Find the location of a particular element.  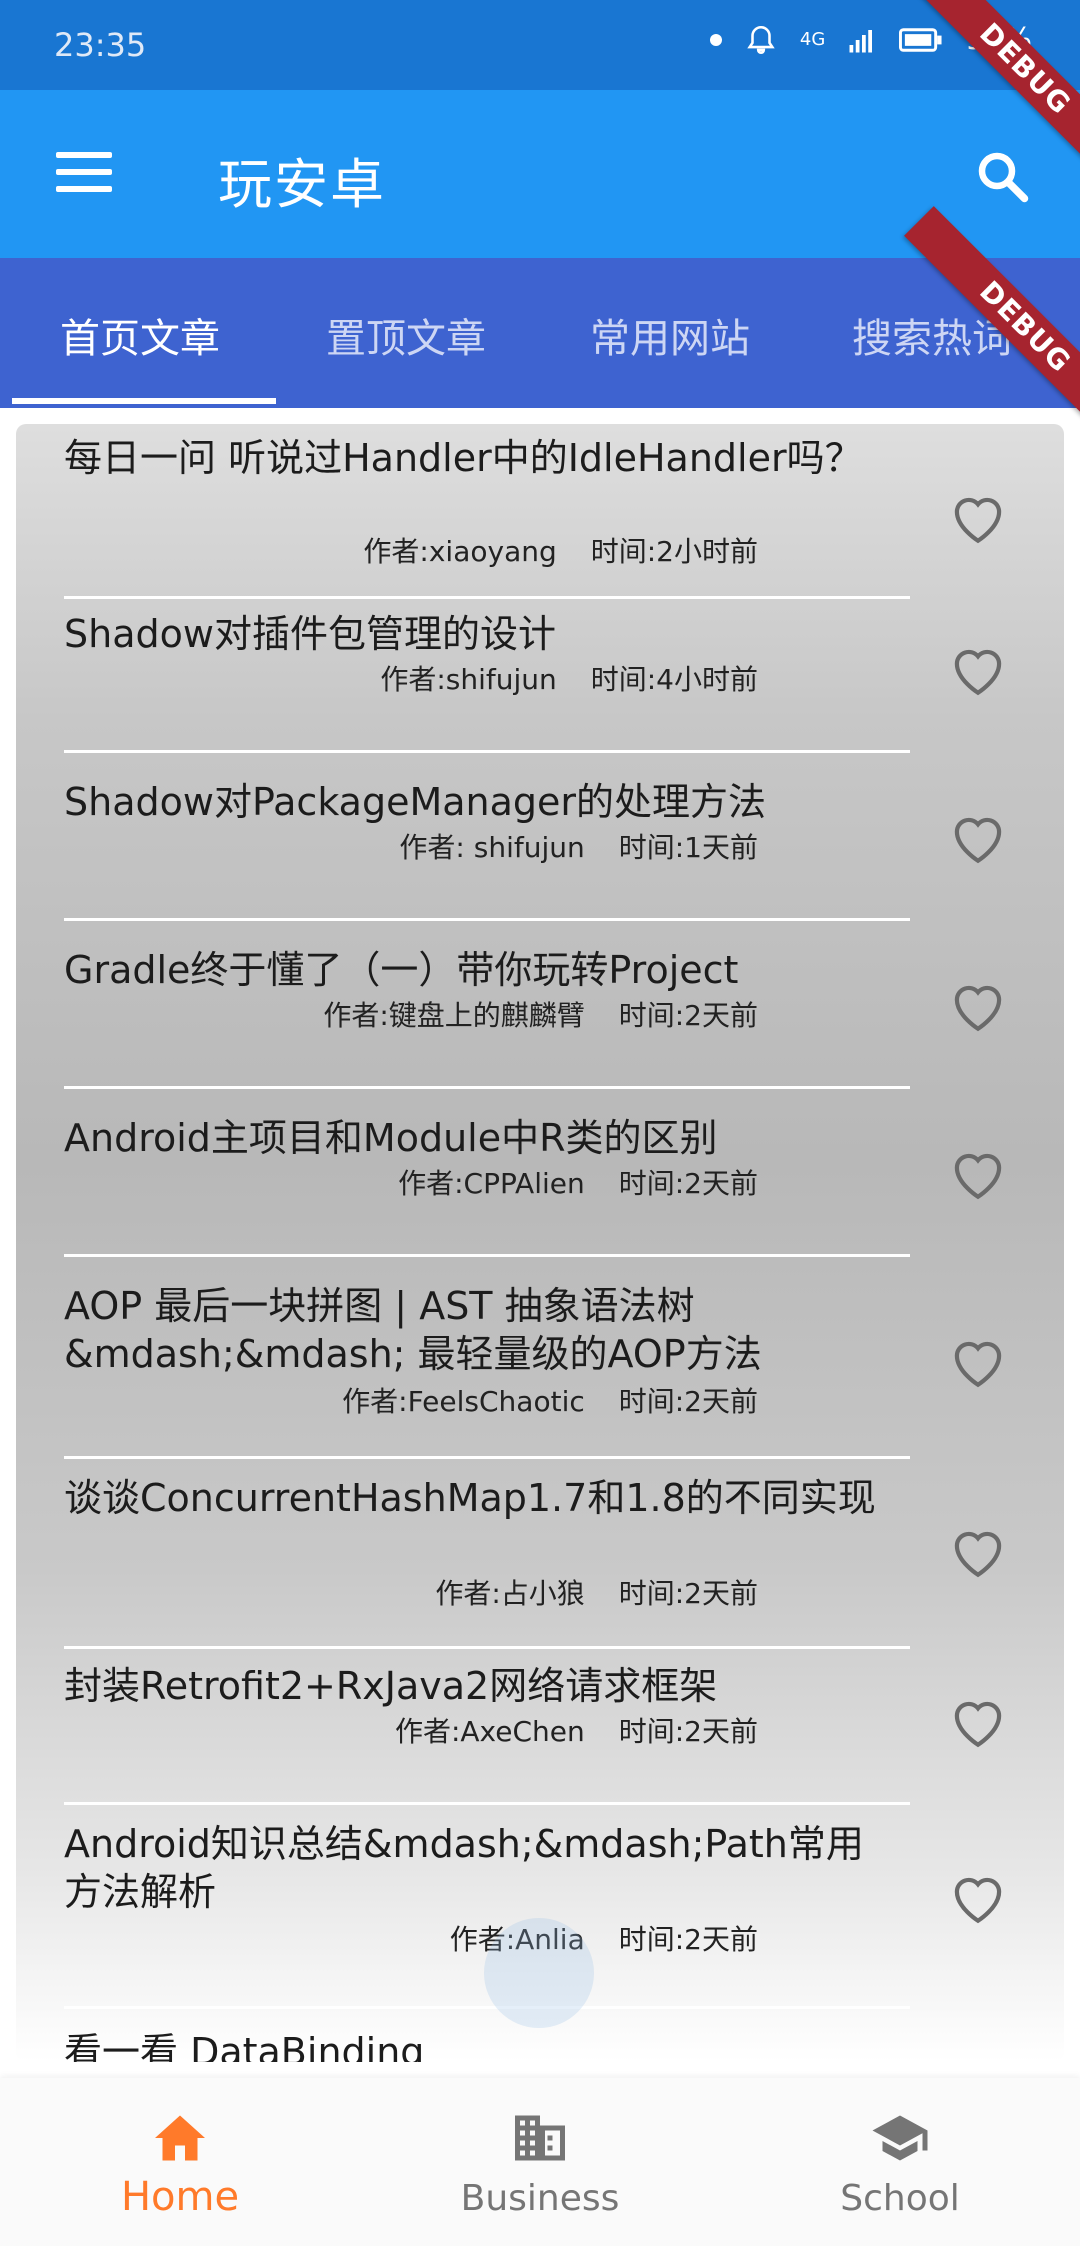

bottom-nav: Home Business School is located at coordinates (540, 2162).